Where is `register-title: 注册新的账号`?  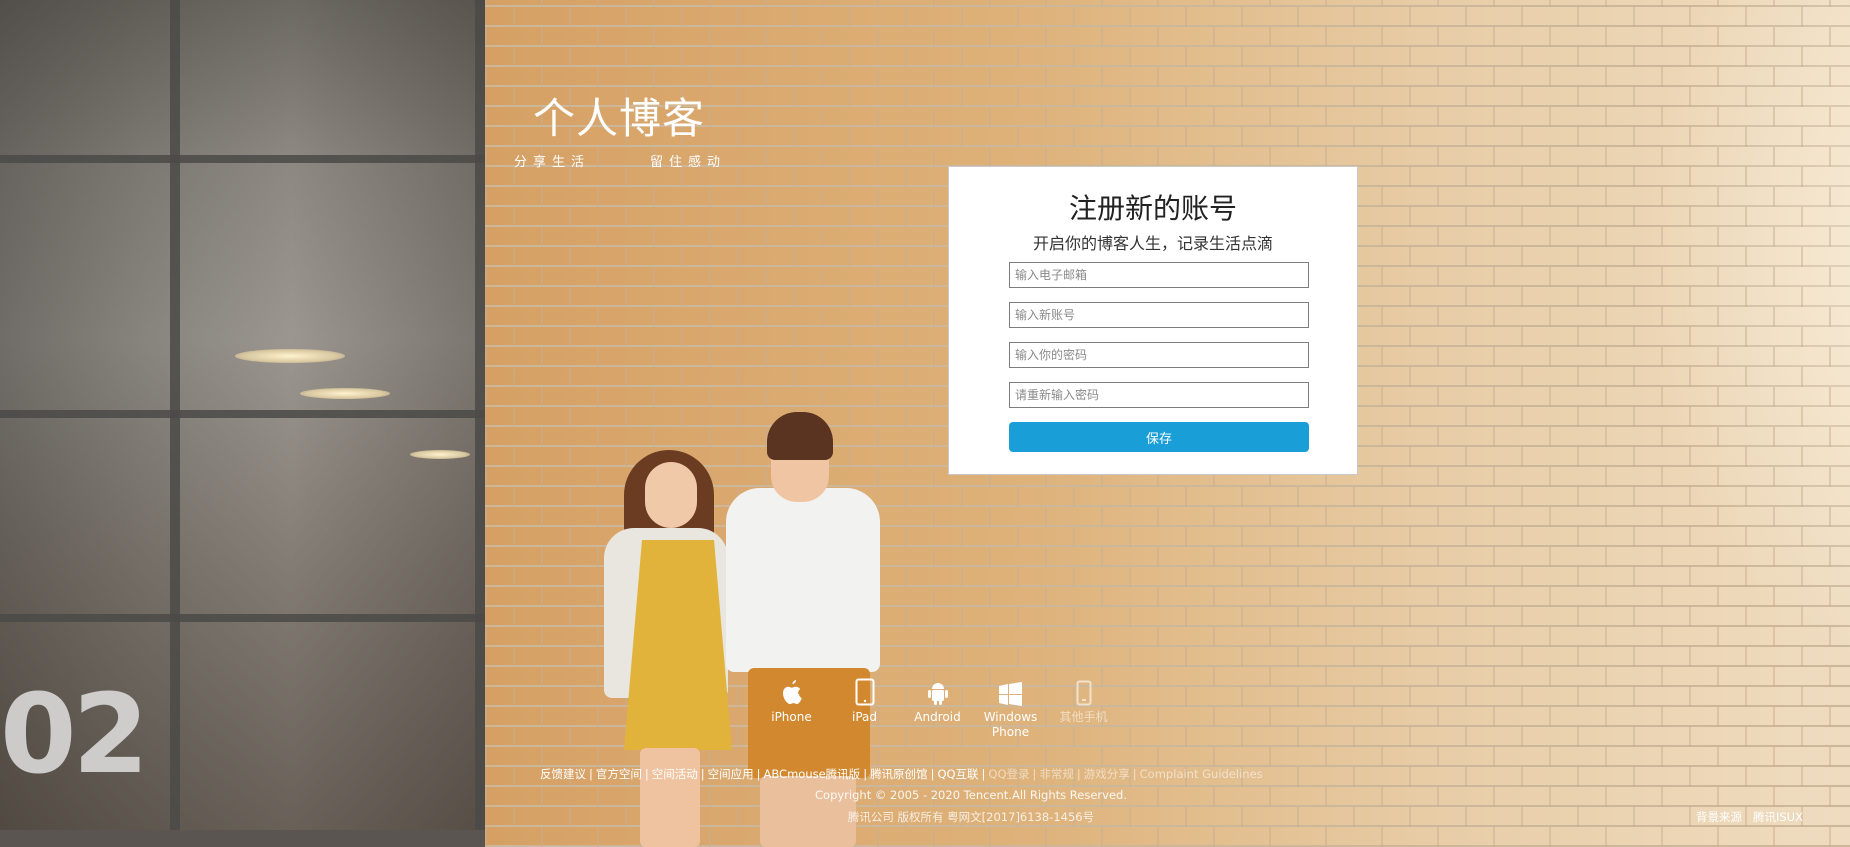 register-title: 注册新的账号 is located at coordinates (1152, 208).